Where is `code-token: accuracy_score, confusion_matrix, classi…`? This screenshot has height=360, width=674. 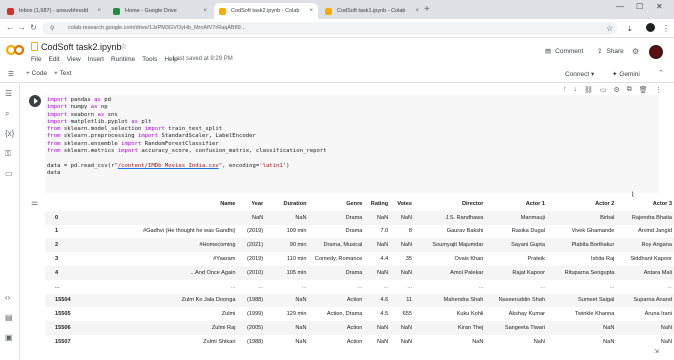
code-token: accuracy_score, confusion_matrix, classi… is located at coordinates (232, 151).